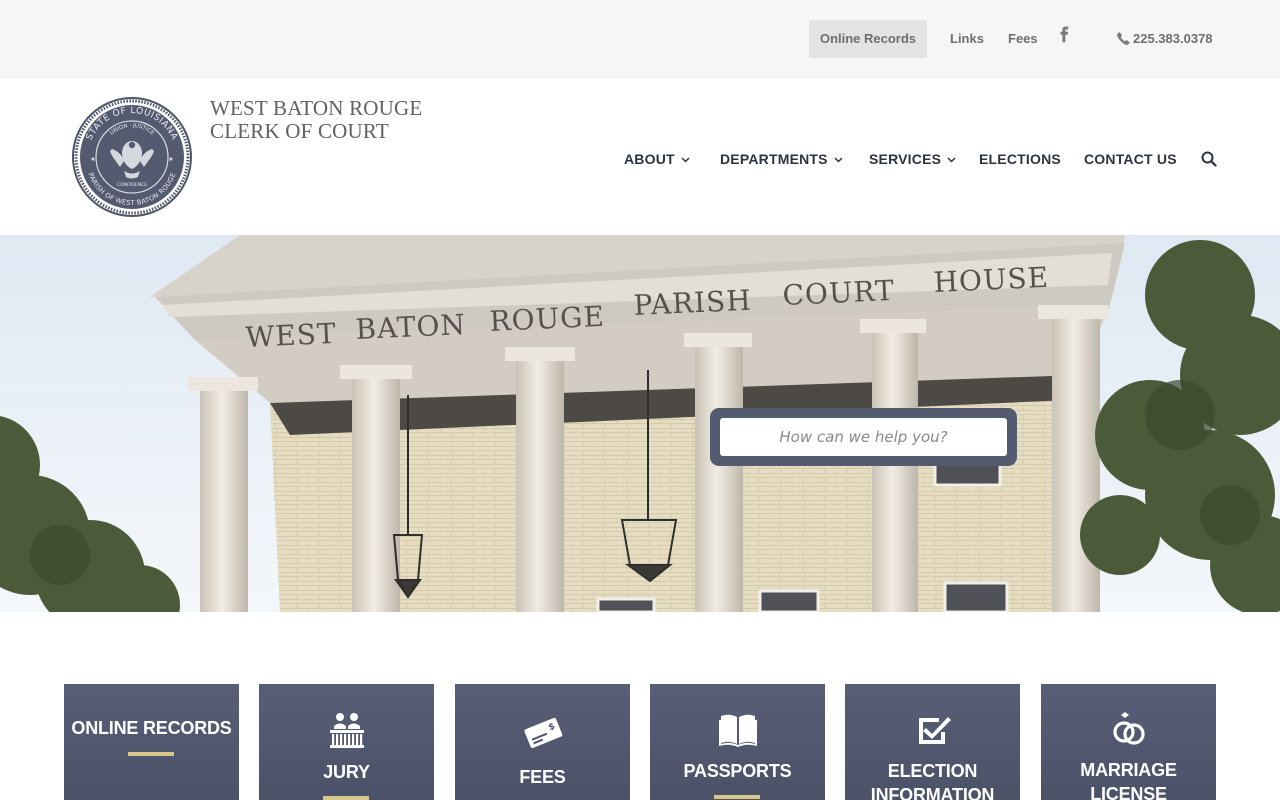 The width and height of the screenshot is (1280, 800). Describe the element at coordinates (839, 293) in the screenshot. I see `svg-text: COURT` at that location.